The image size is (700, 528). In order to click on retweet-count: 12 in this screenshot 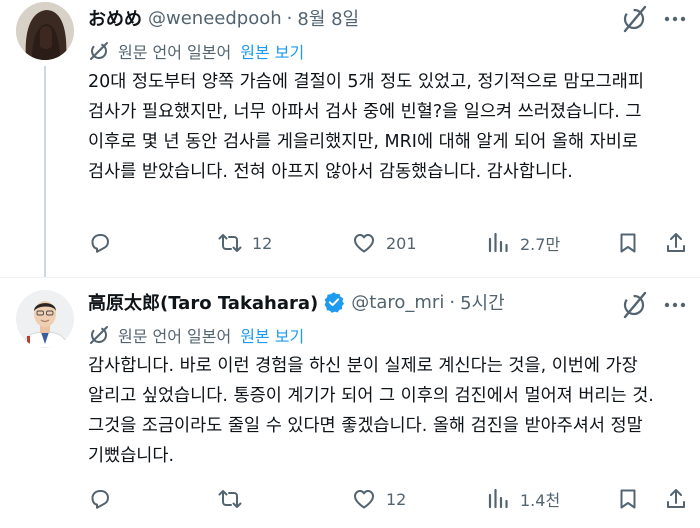, I will do `click(262, 243)`.